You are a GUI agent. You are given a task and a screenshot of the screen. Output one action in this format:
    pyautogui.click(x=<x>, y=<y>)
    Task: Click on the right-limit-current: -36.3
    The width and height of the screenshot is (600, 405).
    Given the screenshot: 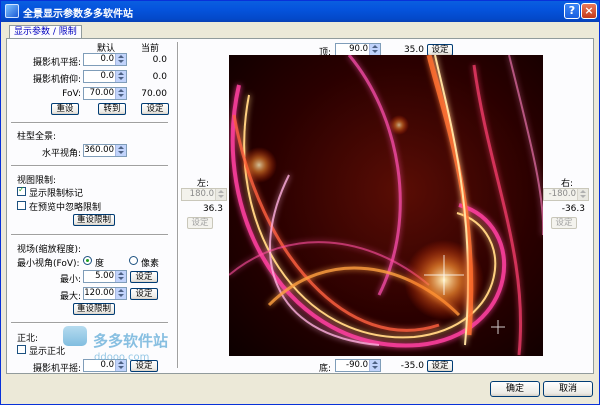 What is the action you would take?
    pyautogui.click(x=573, y=209)
    